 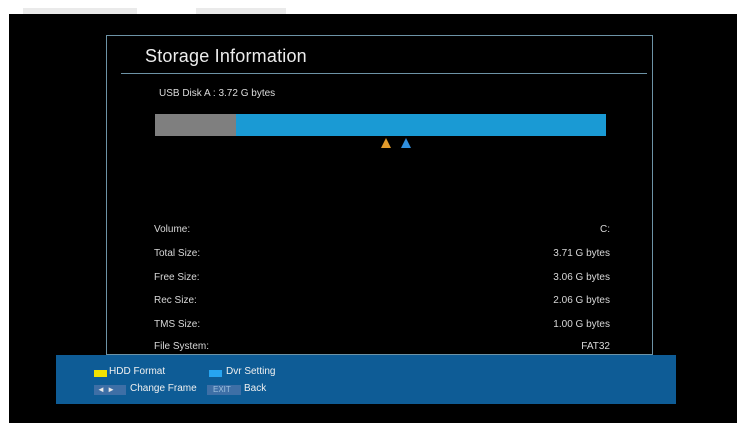 What do you see at coordinates (382, 231) in the screenshot?
I see `info-row-volume: Volume: C:` at bounding box center [382, 231].